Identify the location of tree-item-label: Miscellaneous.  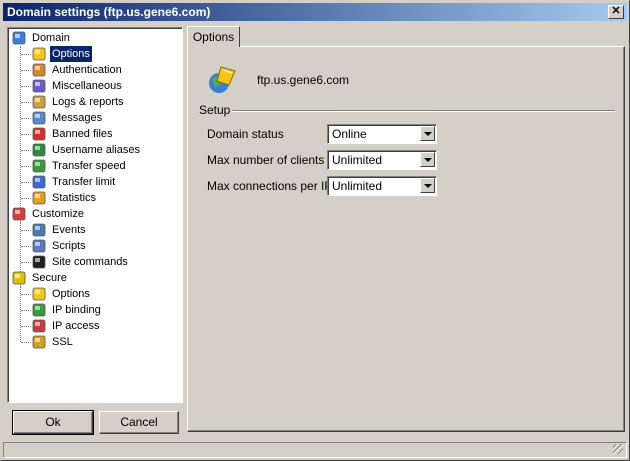
(87, 86).